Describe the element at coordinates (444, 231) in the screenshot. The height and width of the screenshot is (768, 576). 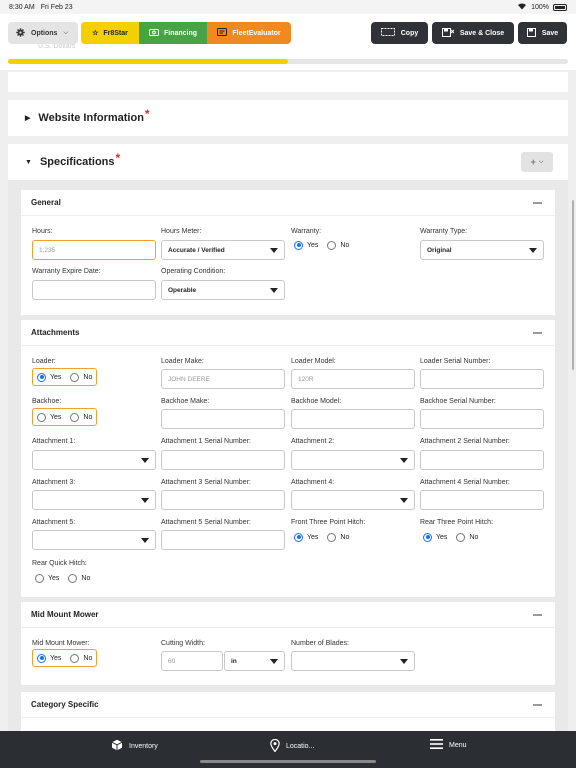
I see `warranty-type-label: Warranty Type:` at that location.